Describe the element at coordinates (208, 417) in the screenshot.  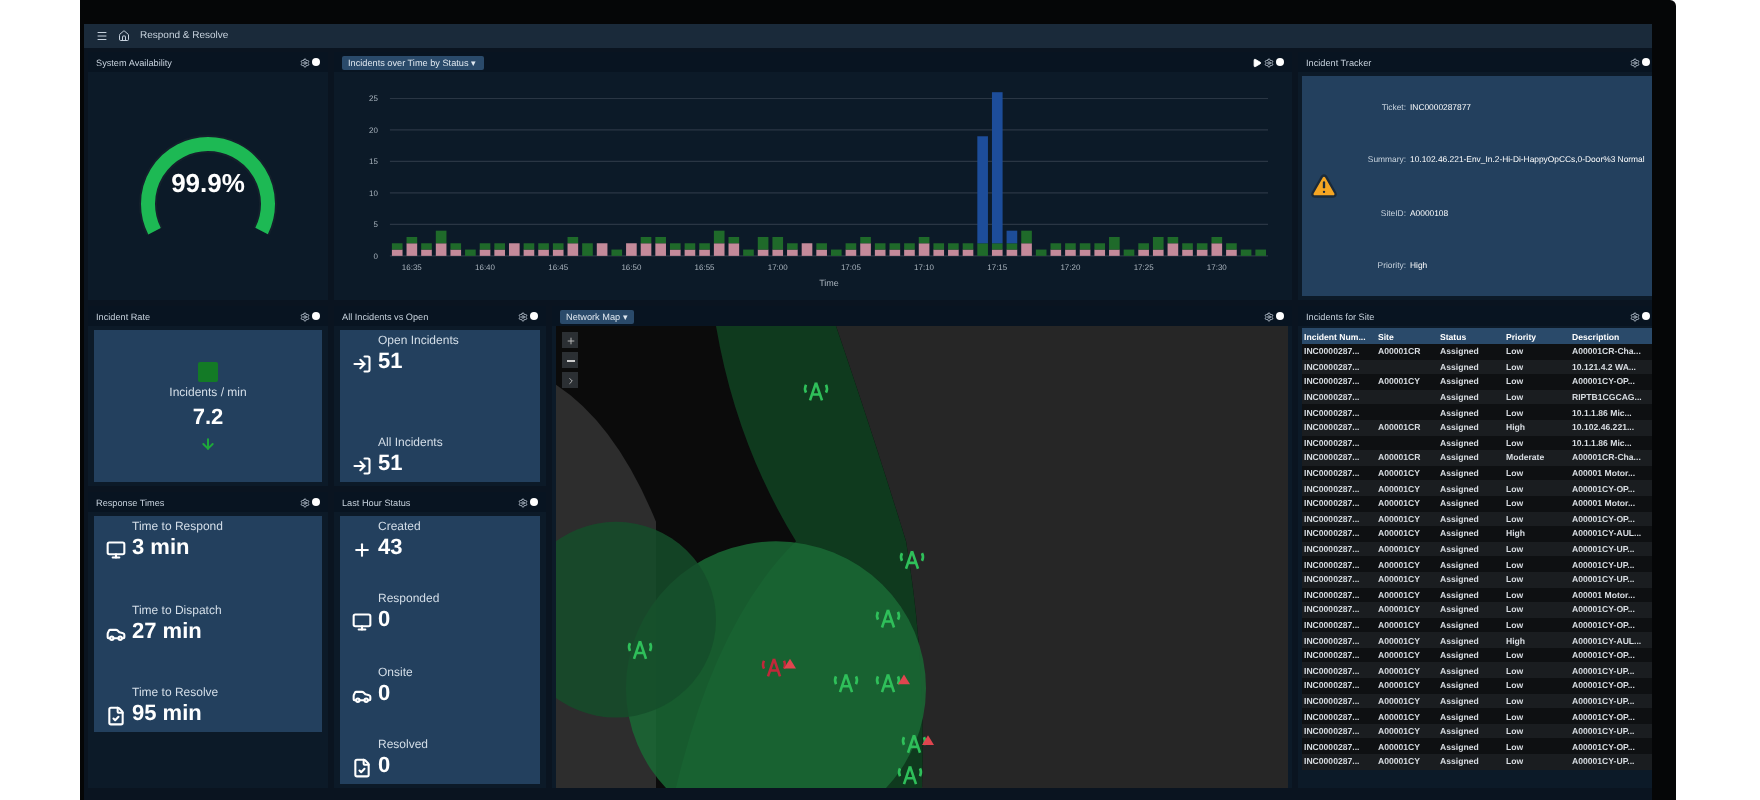
I see `rate-value: 7.2` at that location.